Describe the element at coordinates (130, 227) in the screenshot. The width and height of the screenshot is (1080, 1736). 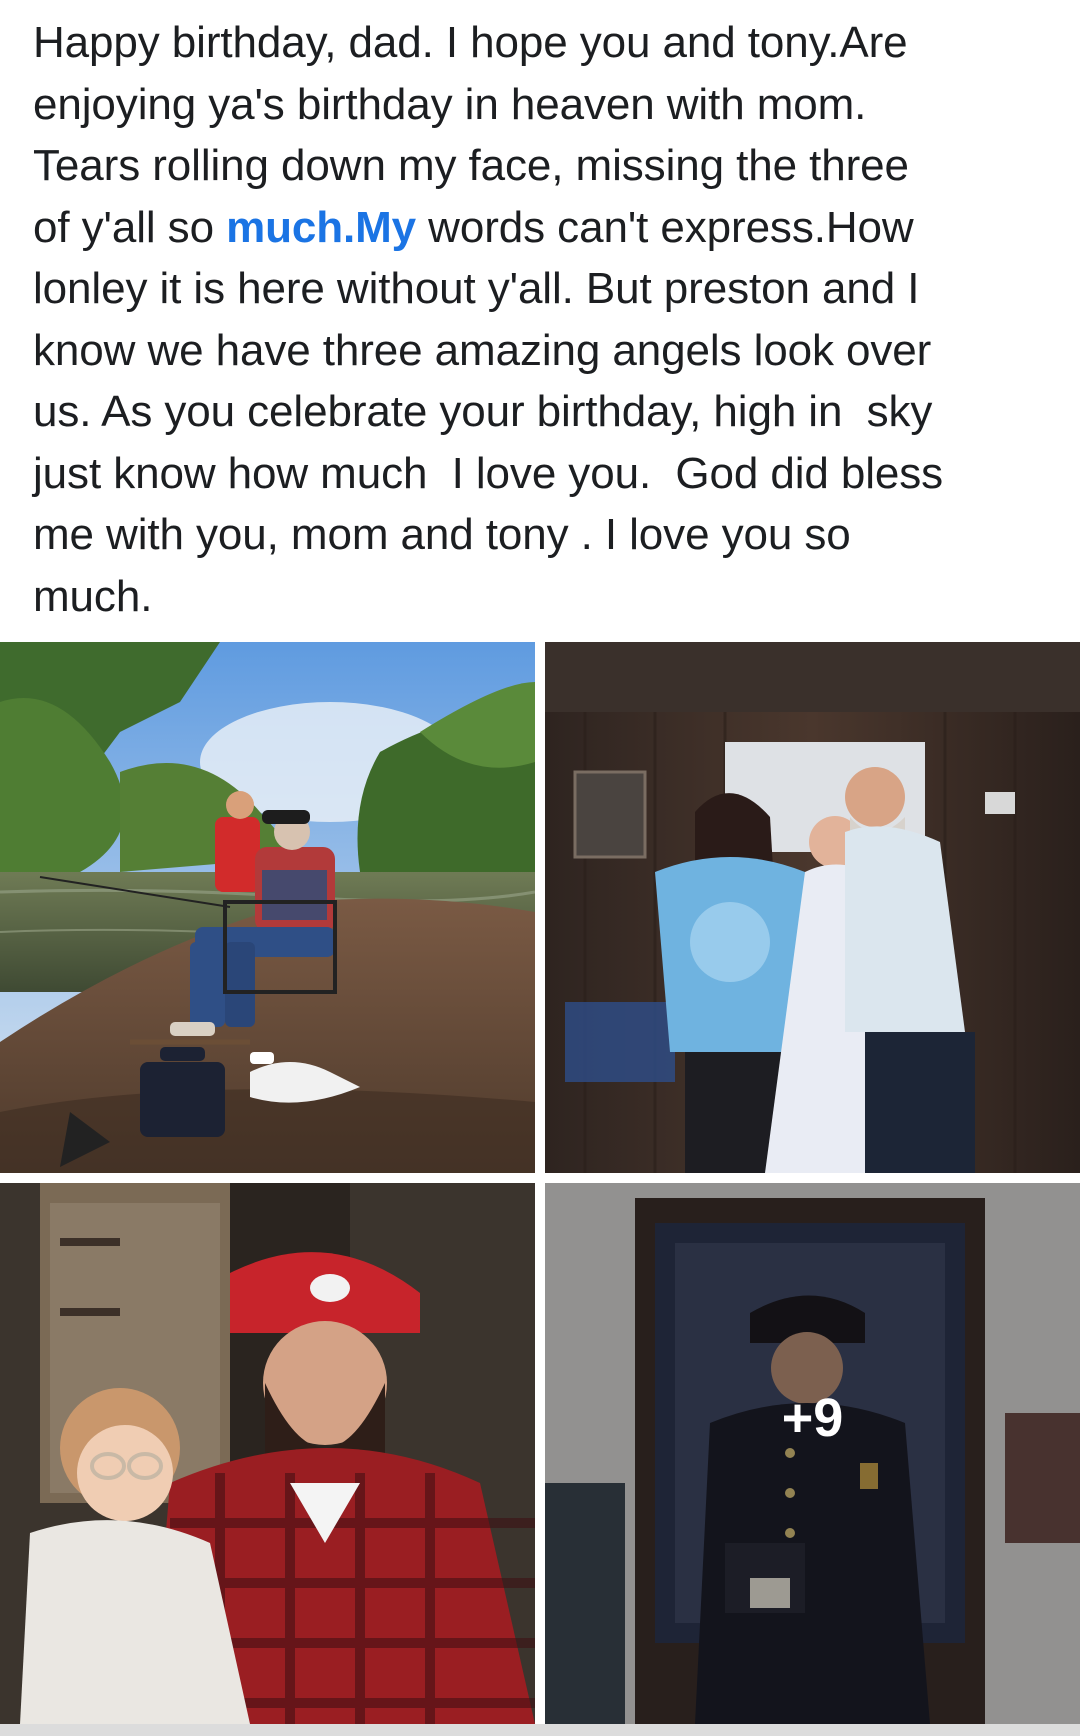
I see `post-line-start: of y'all so` at that location.